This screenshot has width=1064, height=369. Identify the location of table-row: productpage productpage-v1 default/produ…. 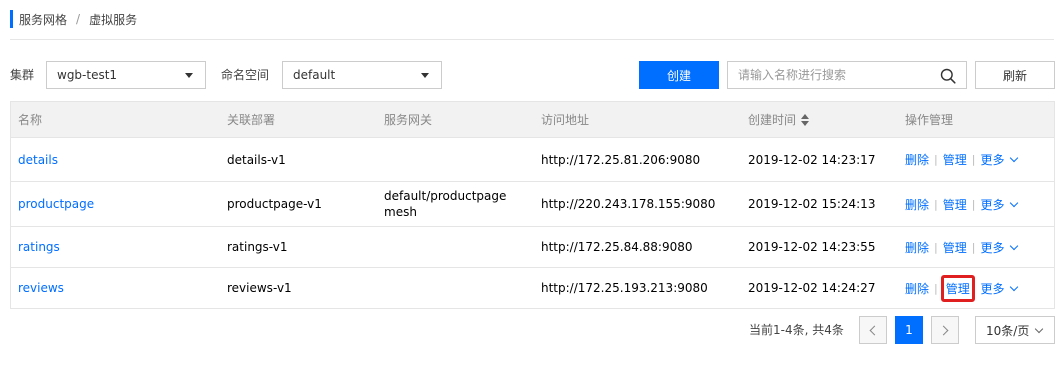
(532, 204).